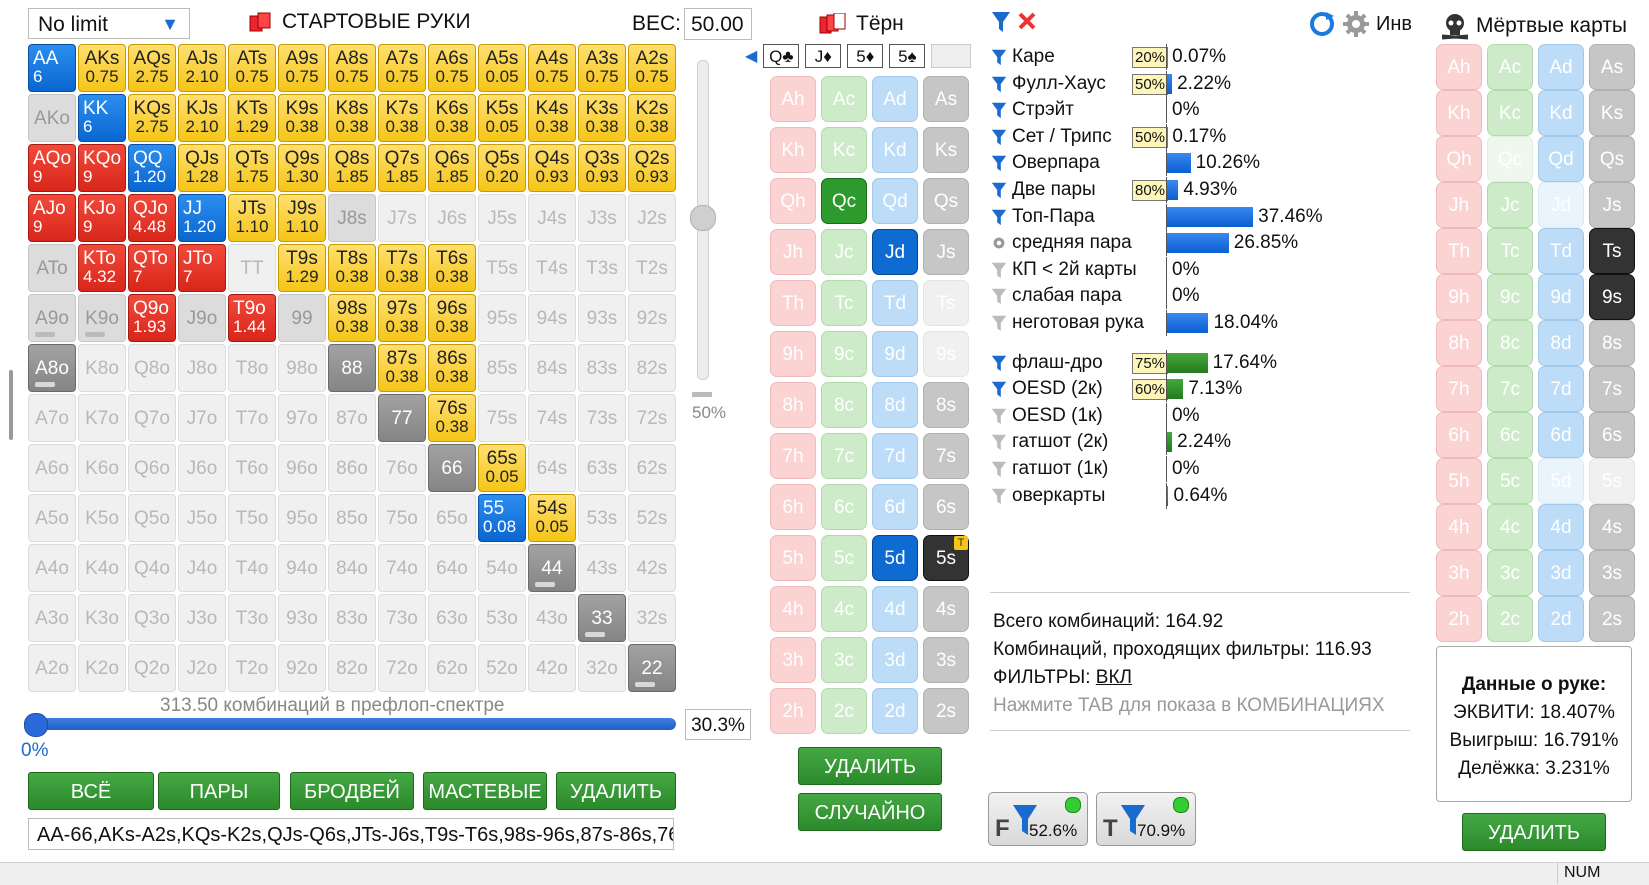 The height and width of the screenshot is (885, 1649). I want to click on hand-cell: J2o, so click(202, 668).